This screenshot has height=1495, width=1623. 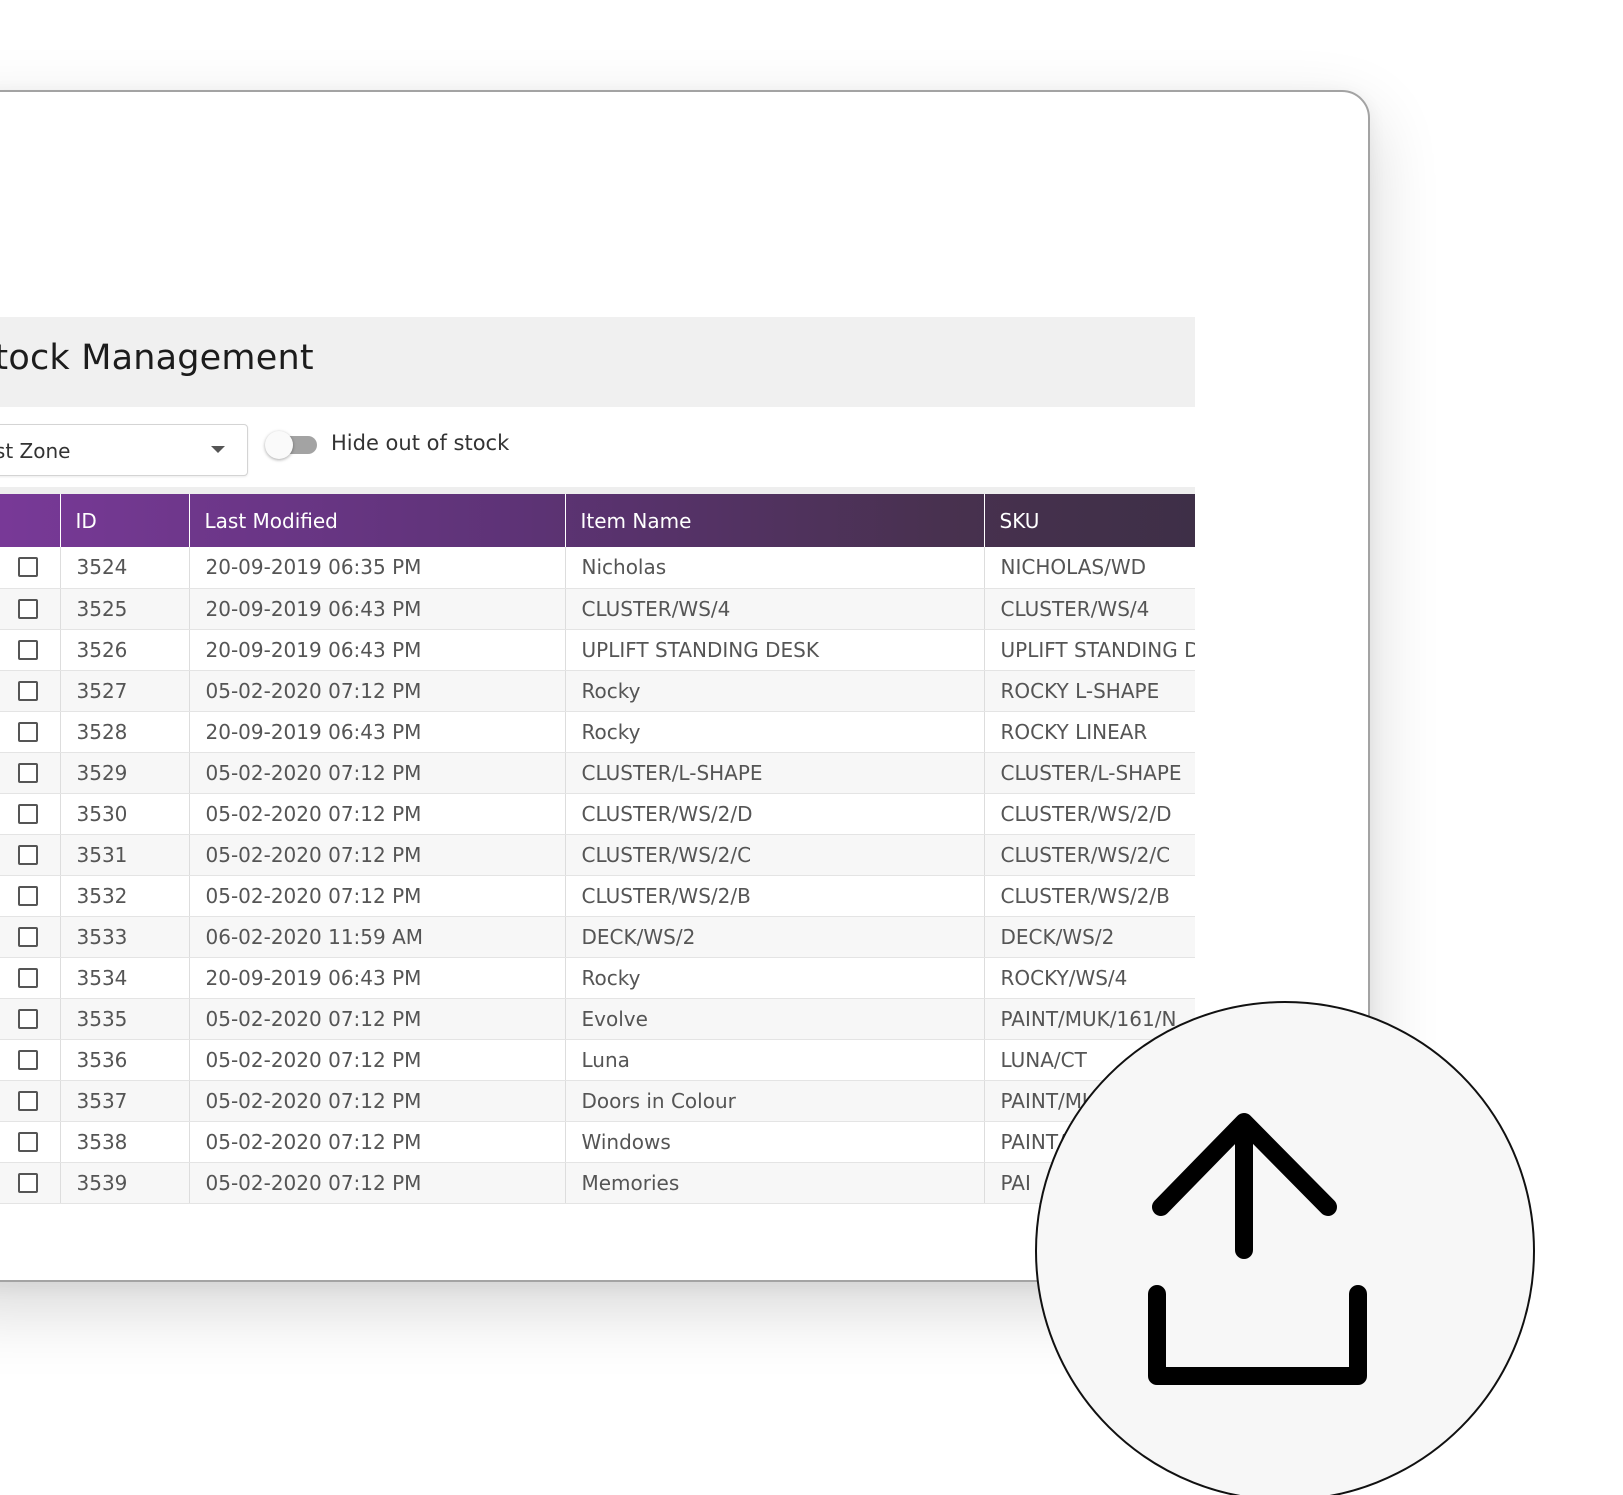 What do you see at coordinates (376, 937) in the screenshot?
I see `cell-last-modified: 06-02-2020 11:59 AM` at bounding box center [376, 937].